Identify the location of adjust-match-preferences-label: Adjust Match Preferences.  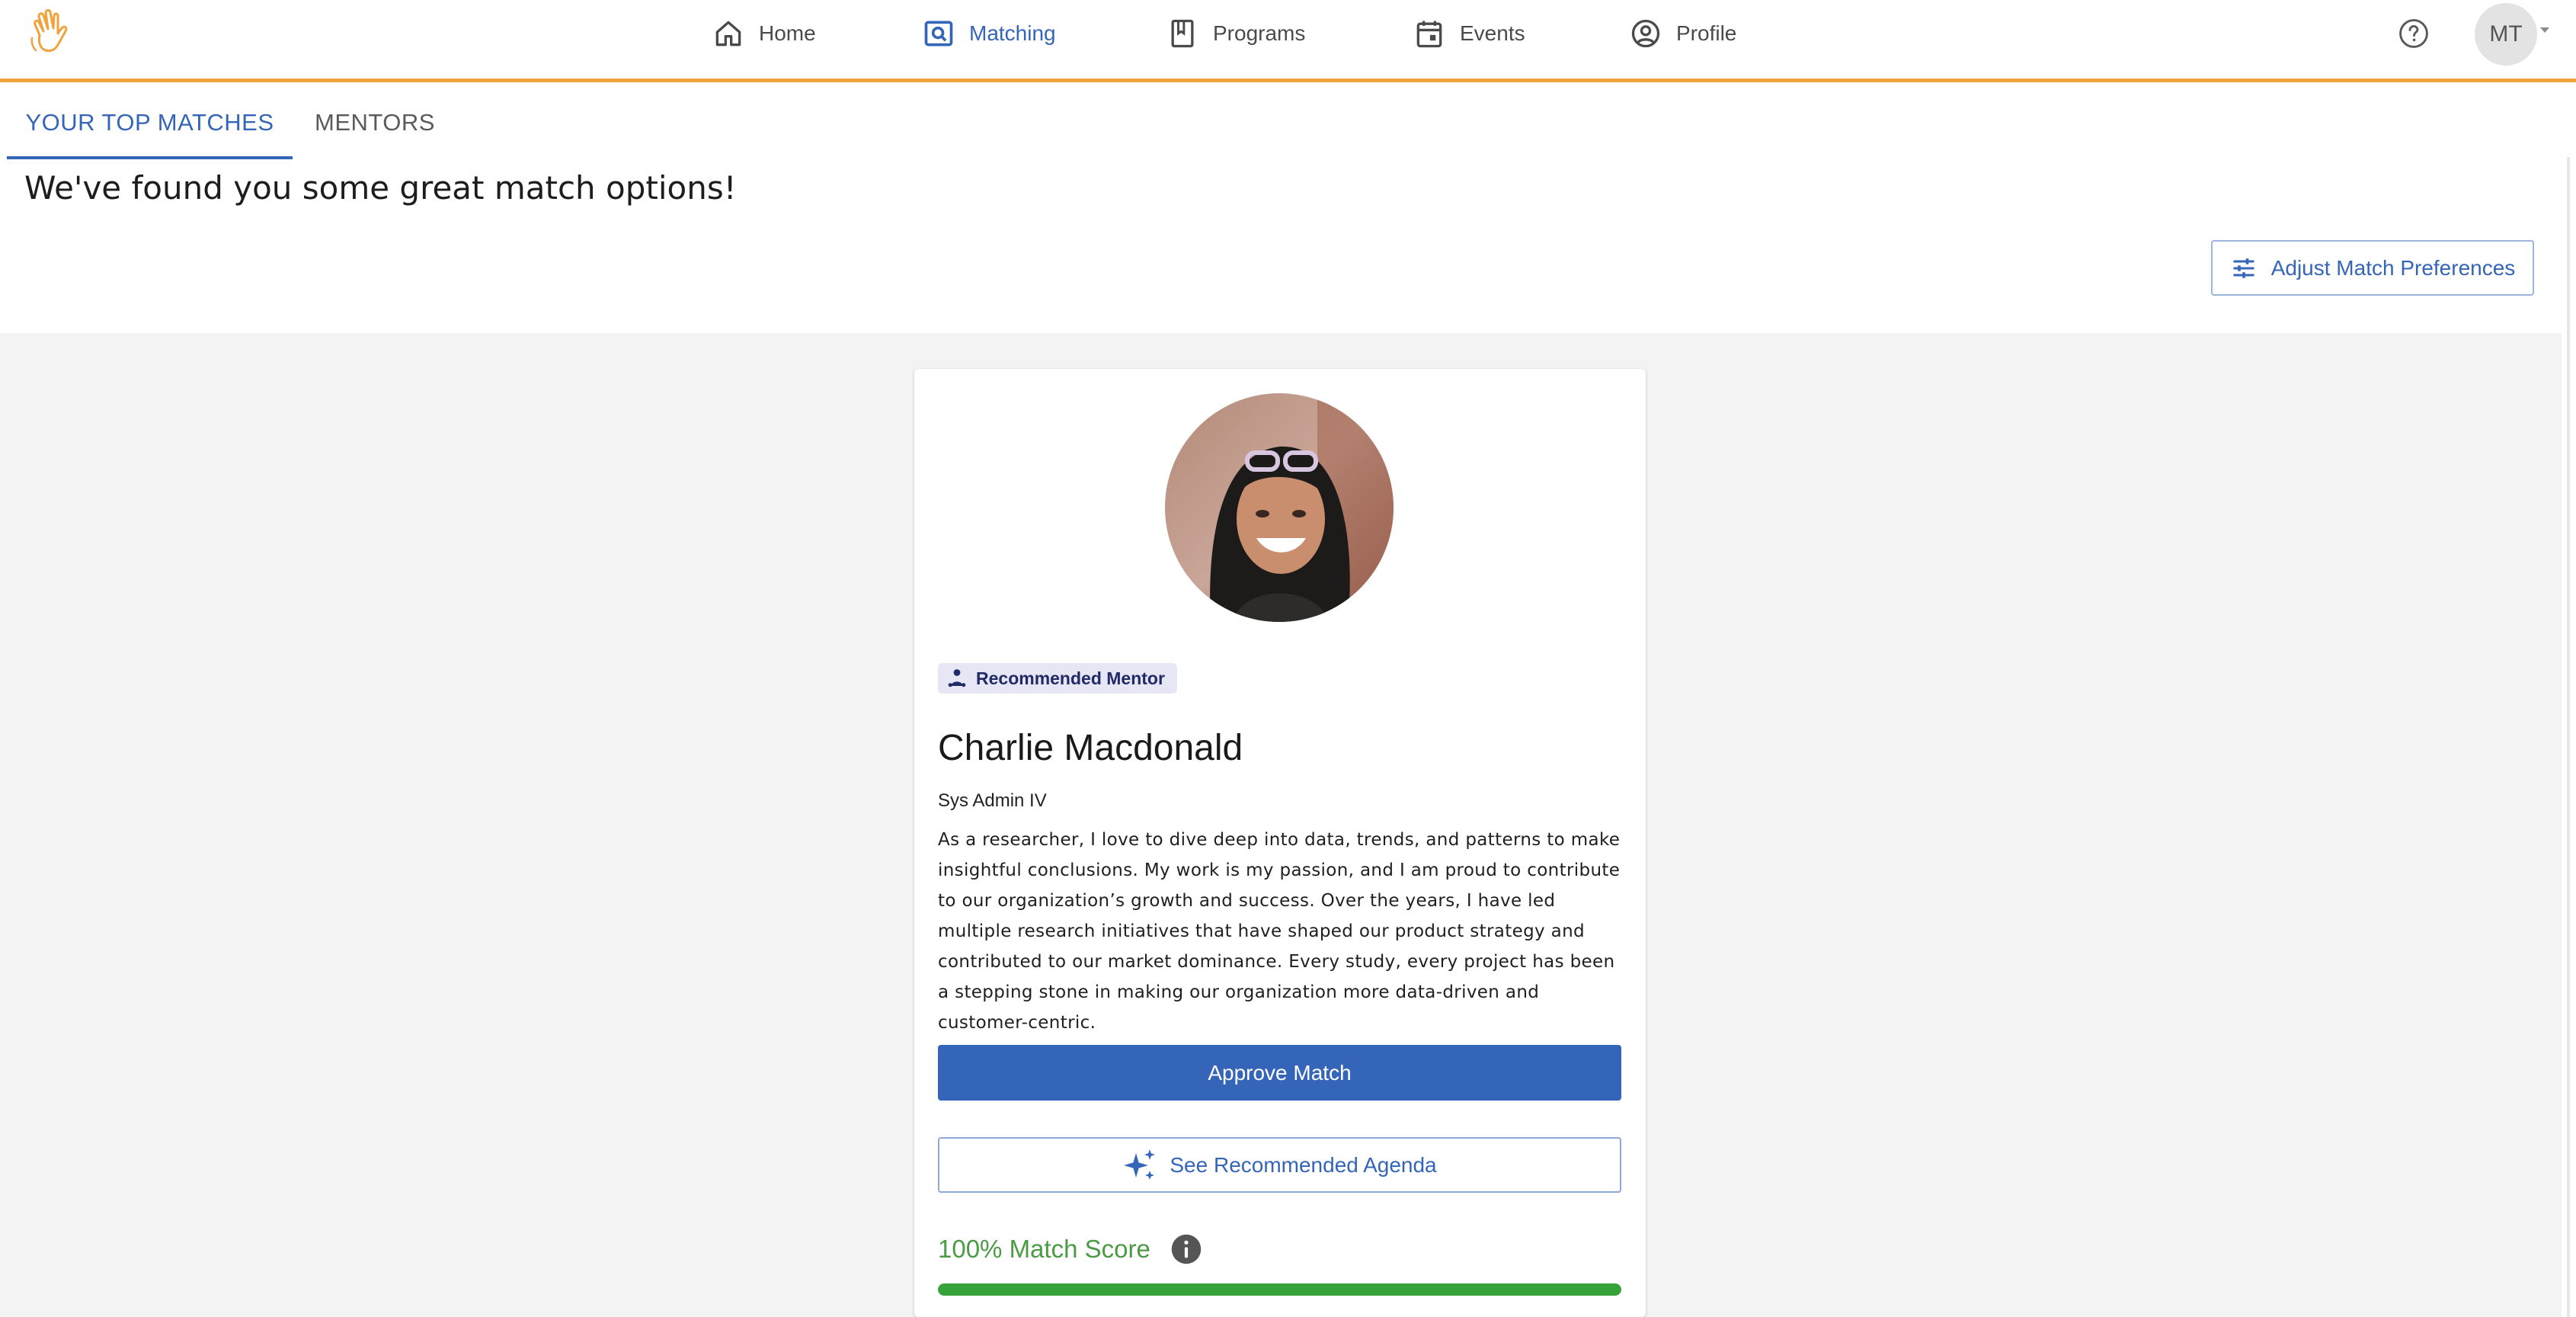
(2393, 267).